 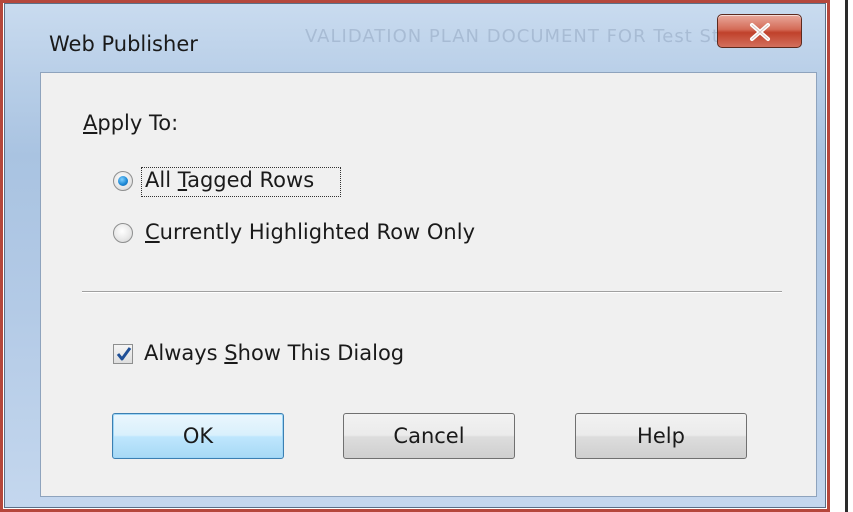 What do you see at coordinates (841, 256) in the screenshot?
I see `right-edge-strip` at bounding box center [841, 256].